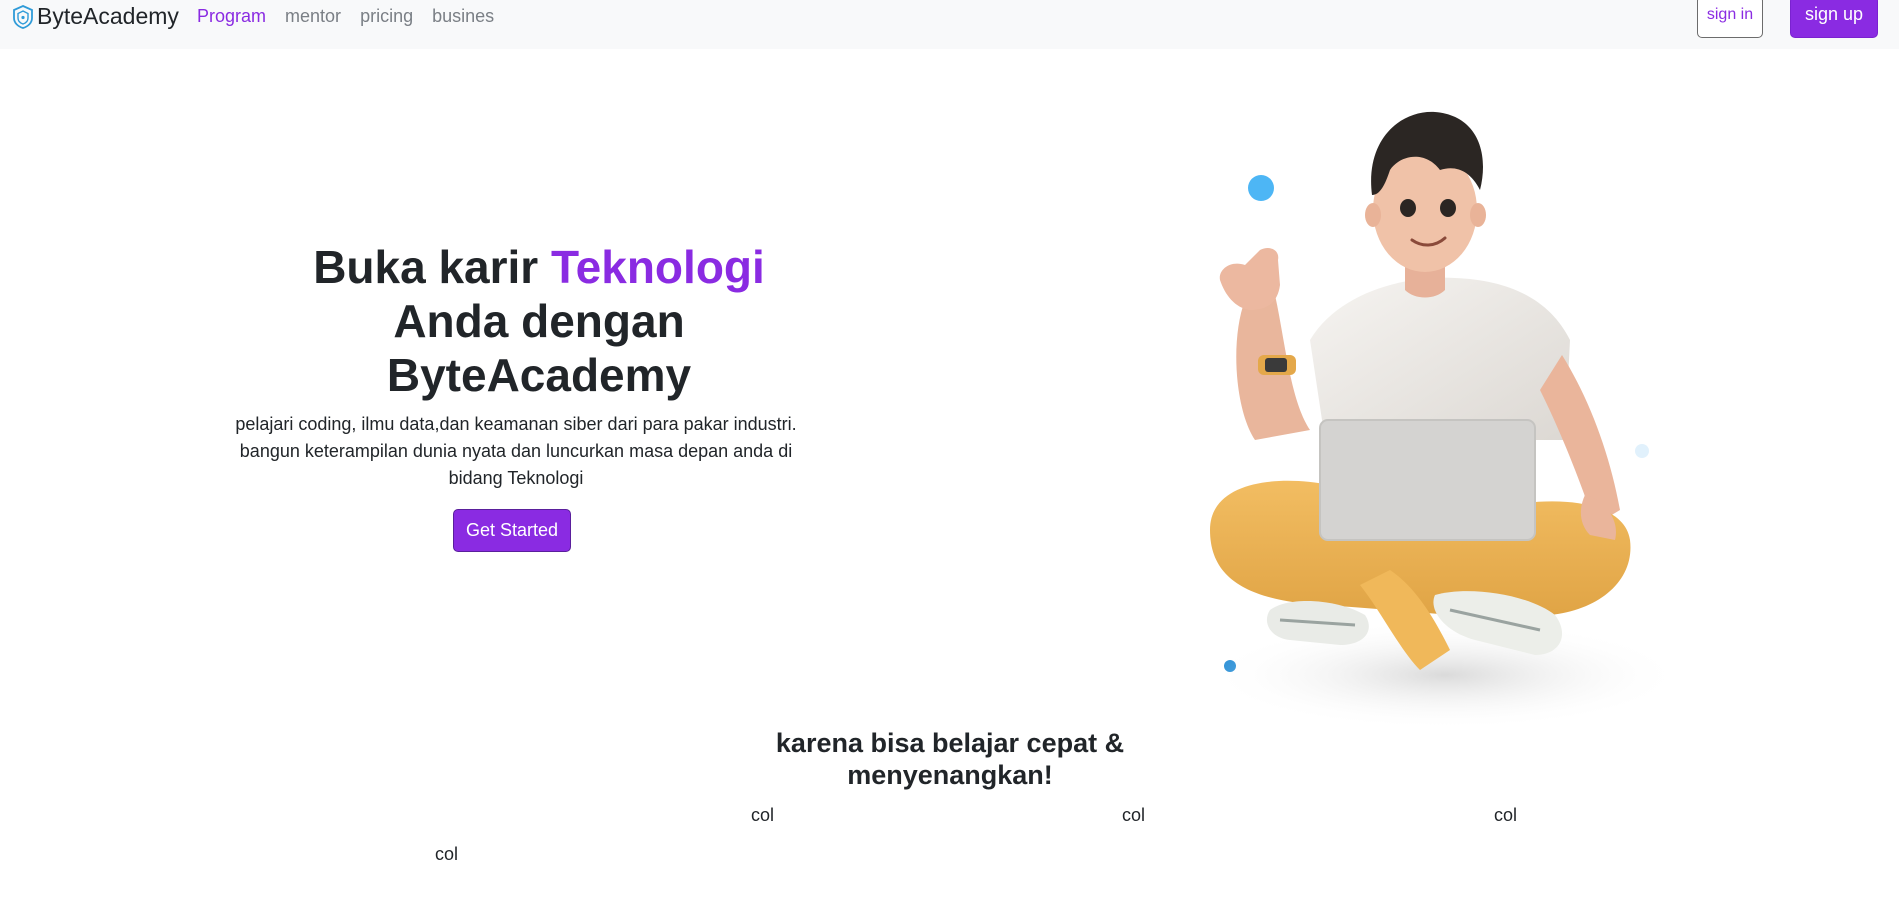 This screenshot has height=901, width=1899. Describe the element at coordinates (345, 16) in the screenshot. I see `nav-links: Program mentor pricing busines` at that location.